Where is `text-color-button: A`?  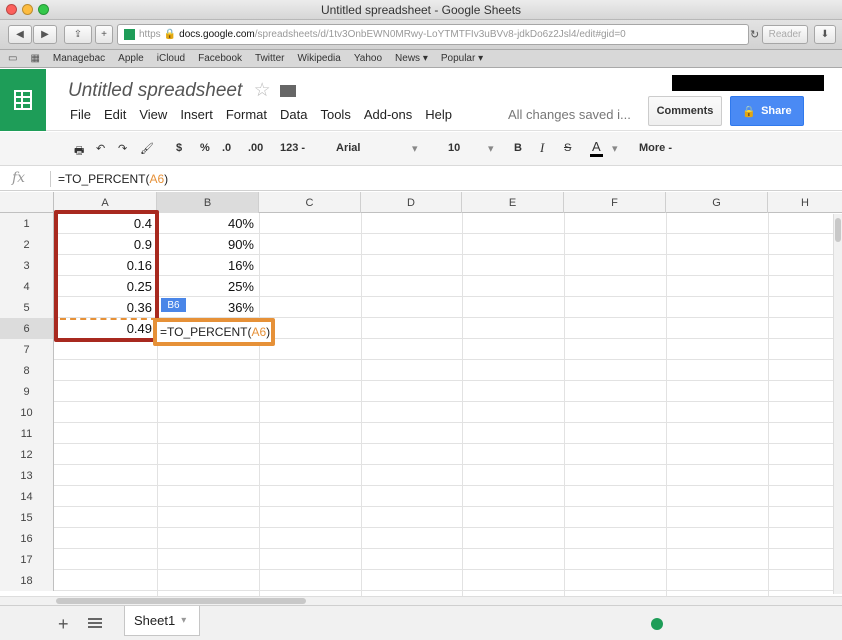
text-color-button: A is located at coordinates (596, 148).